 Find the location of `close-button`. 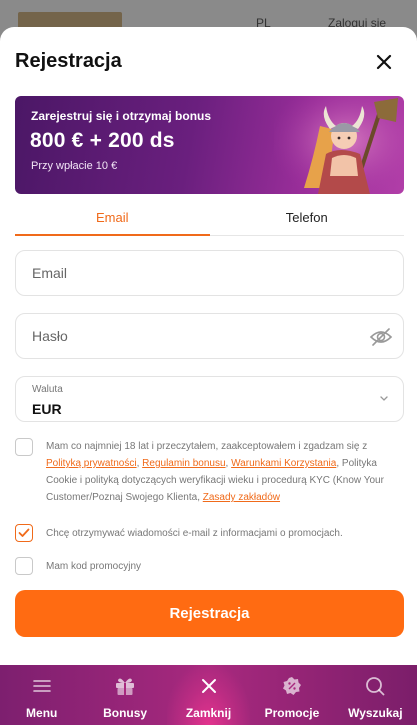

close-button is located at coordinates (384, 62).